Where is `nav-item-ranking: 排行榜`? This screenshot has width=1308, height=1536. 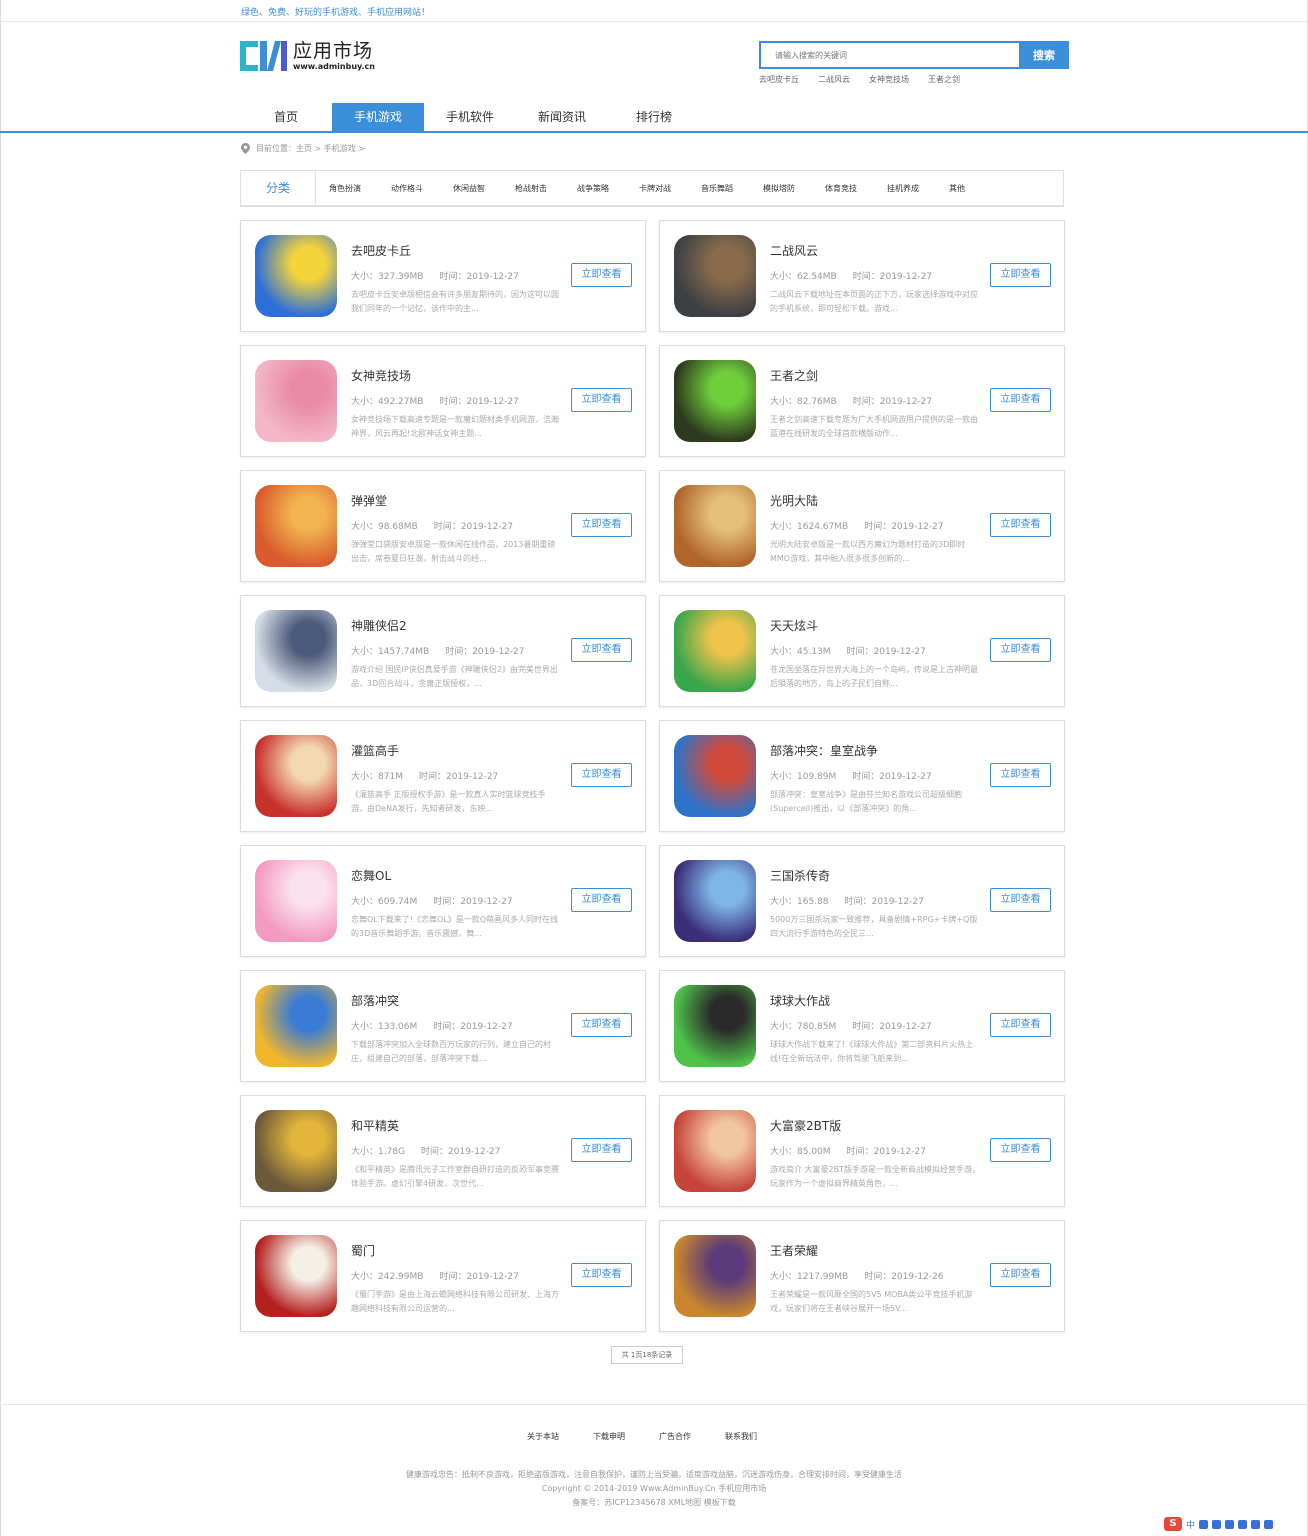 nav-item-ranking: 排行榜 is located at coordinates (654, 117).